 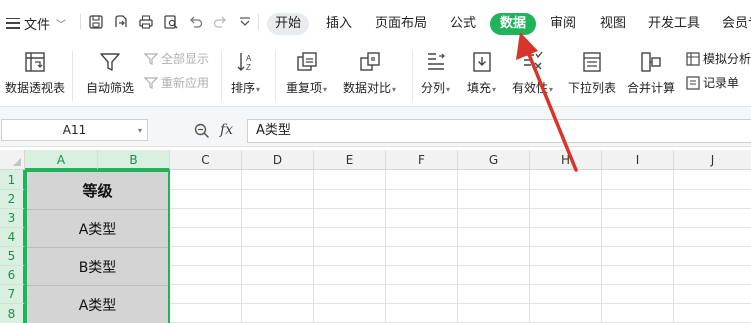 What do you see at coordinates (185, 83) in the screenshot?
I see `reapply-label: 重新应用` at bounding box center [185, 83].